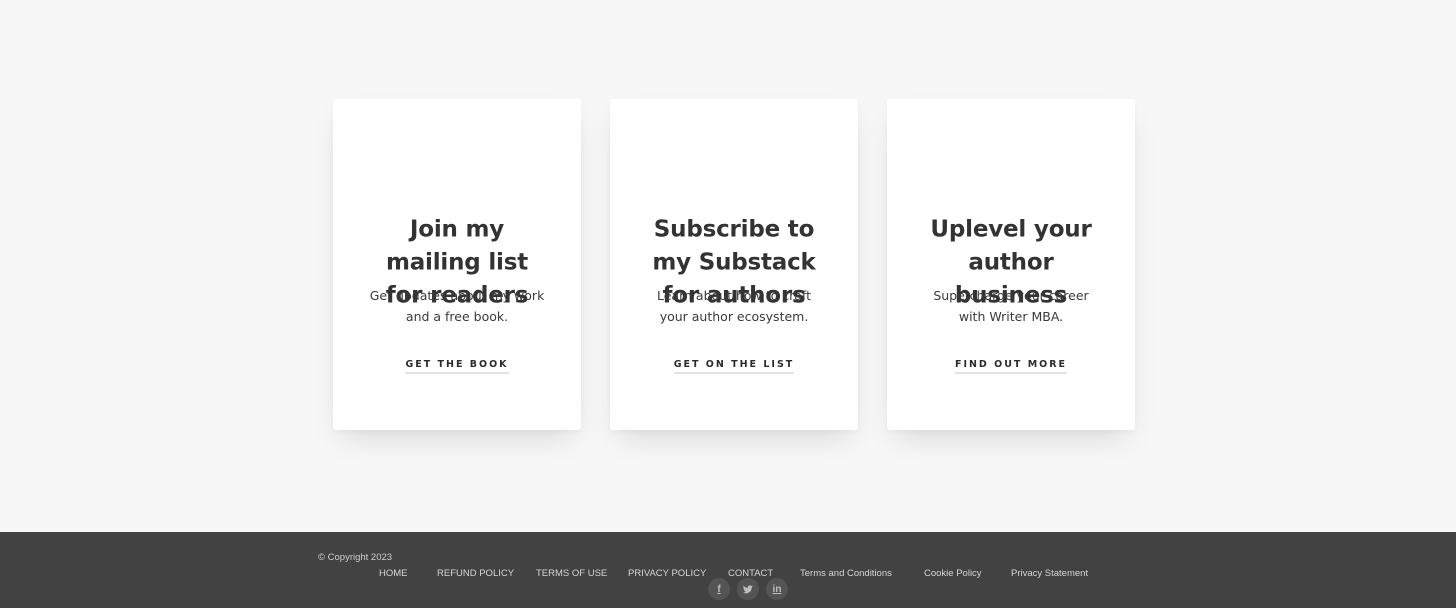 The image size is (1456, 608). Describe the element at coordinates (734, 229) in the screenshot. I see `card-title-line: Subscribe to` at that location.